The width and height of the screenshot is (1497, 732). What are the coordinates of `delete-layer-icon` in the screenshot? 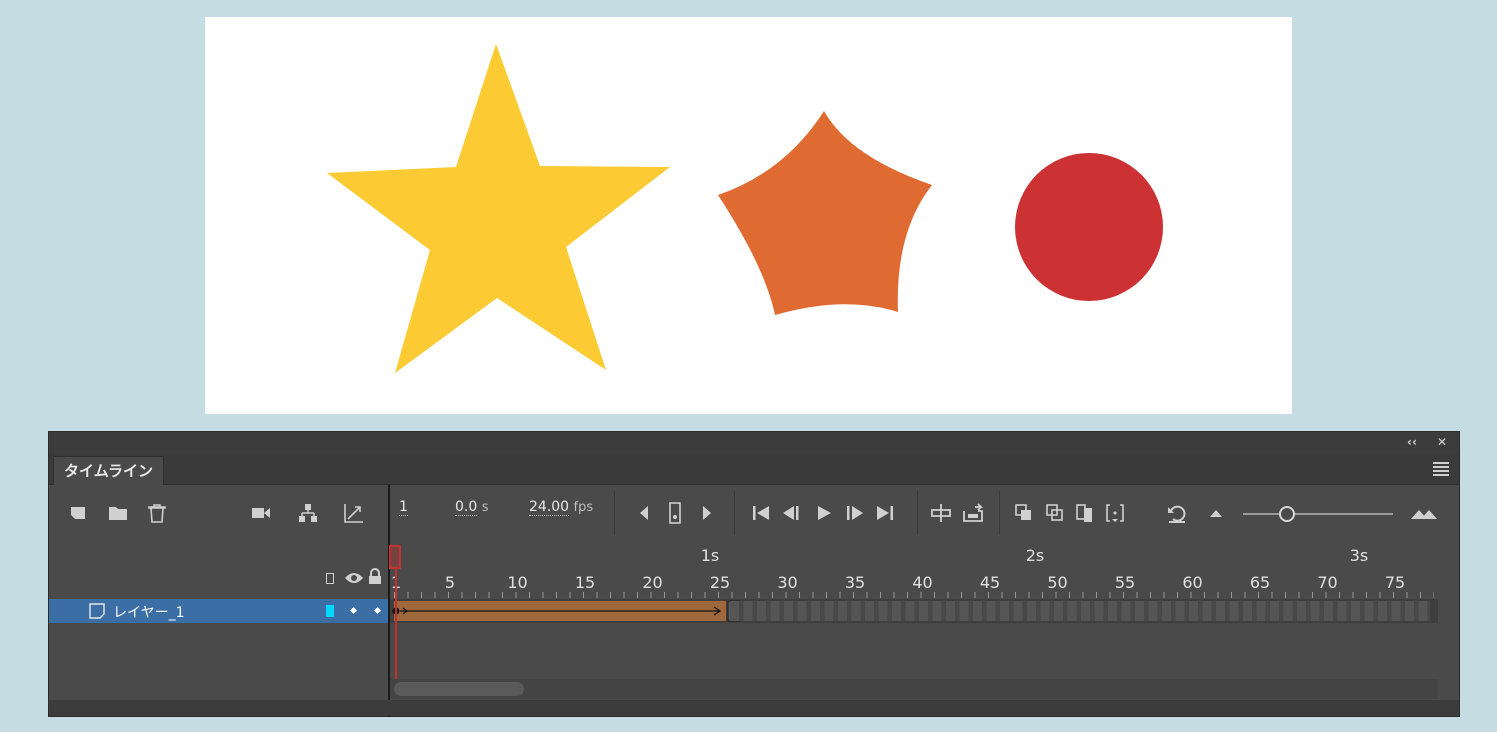 It's located at (157, 513).